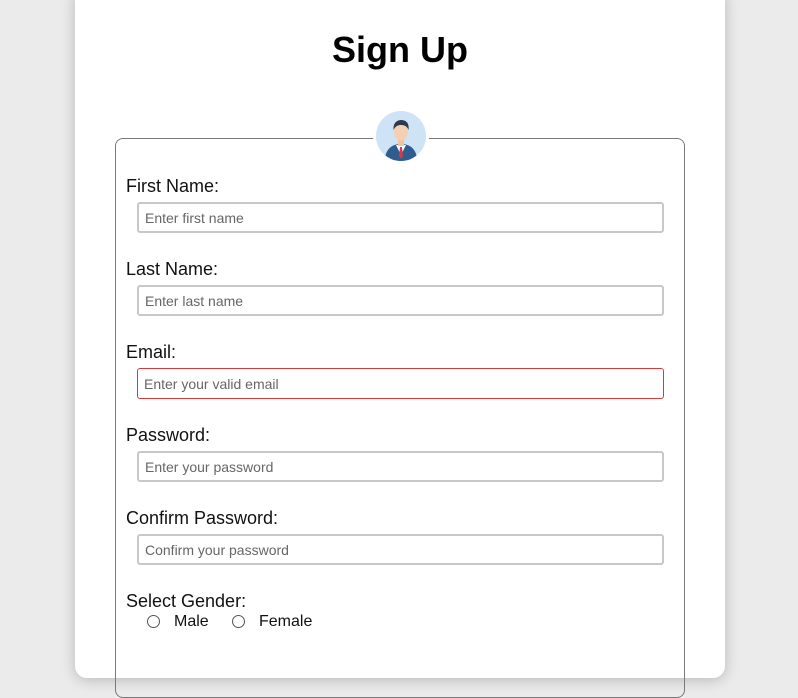 The height and width of the screenshot is (698, 798). Describe the element at coordinates (286, 621) in the screenshot. I see `female-radio-label: Female` at that location.